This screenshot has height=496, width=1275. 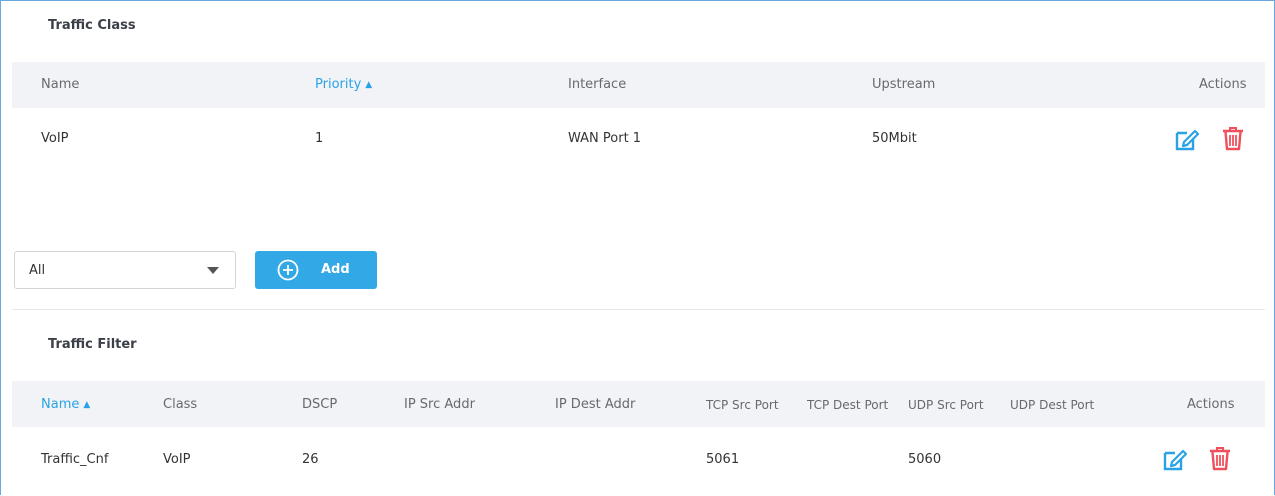 I want to click on tf-row-dscp: 26, so click(x=310, y=459).